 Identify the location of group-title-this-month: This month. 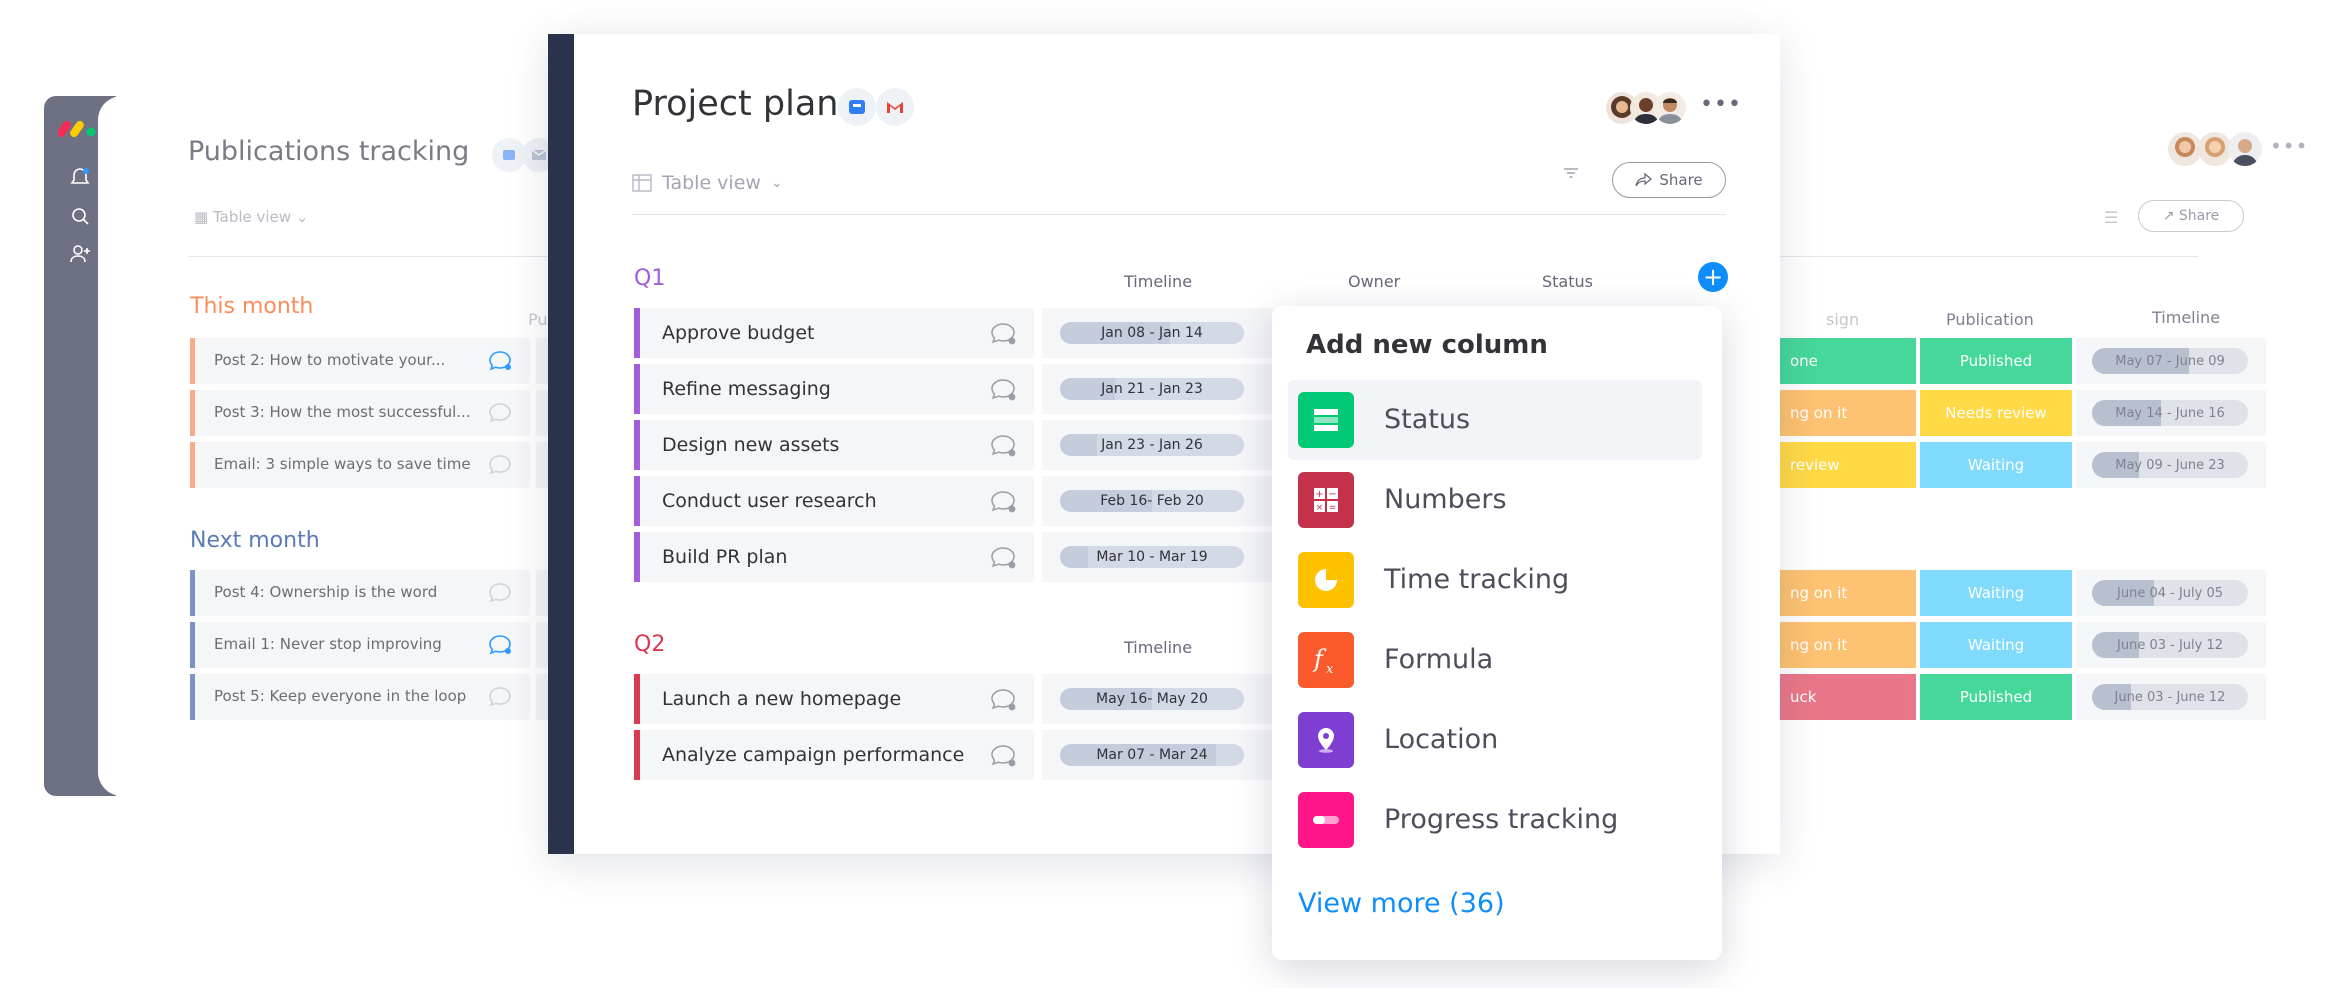
(251, 306).